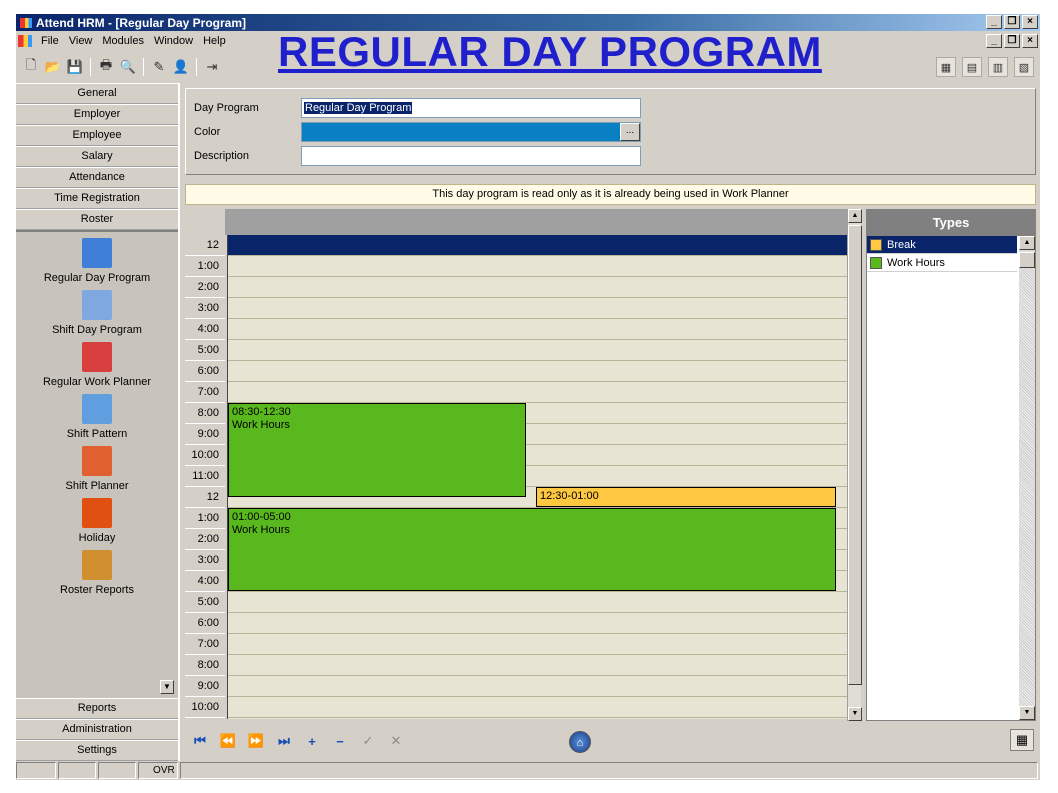  I want to click on work-hours-event: 01:00-05:00 Work Hours, so click(532, 549).